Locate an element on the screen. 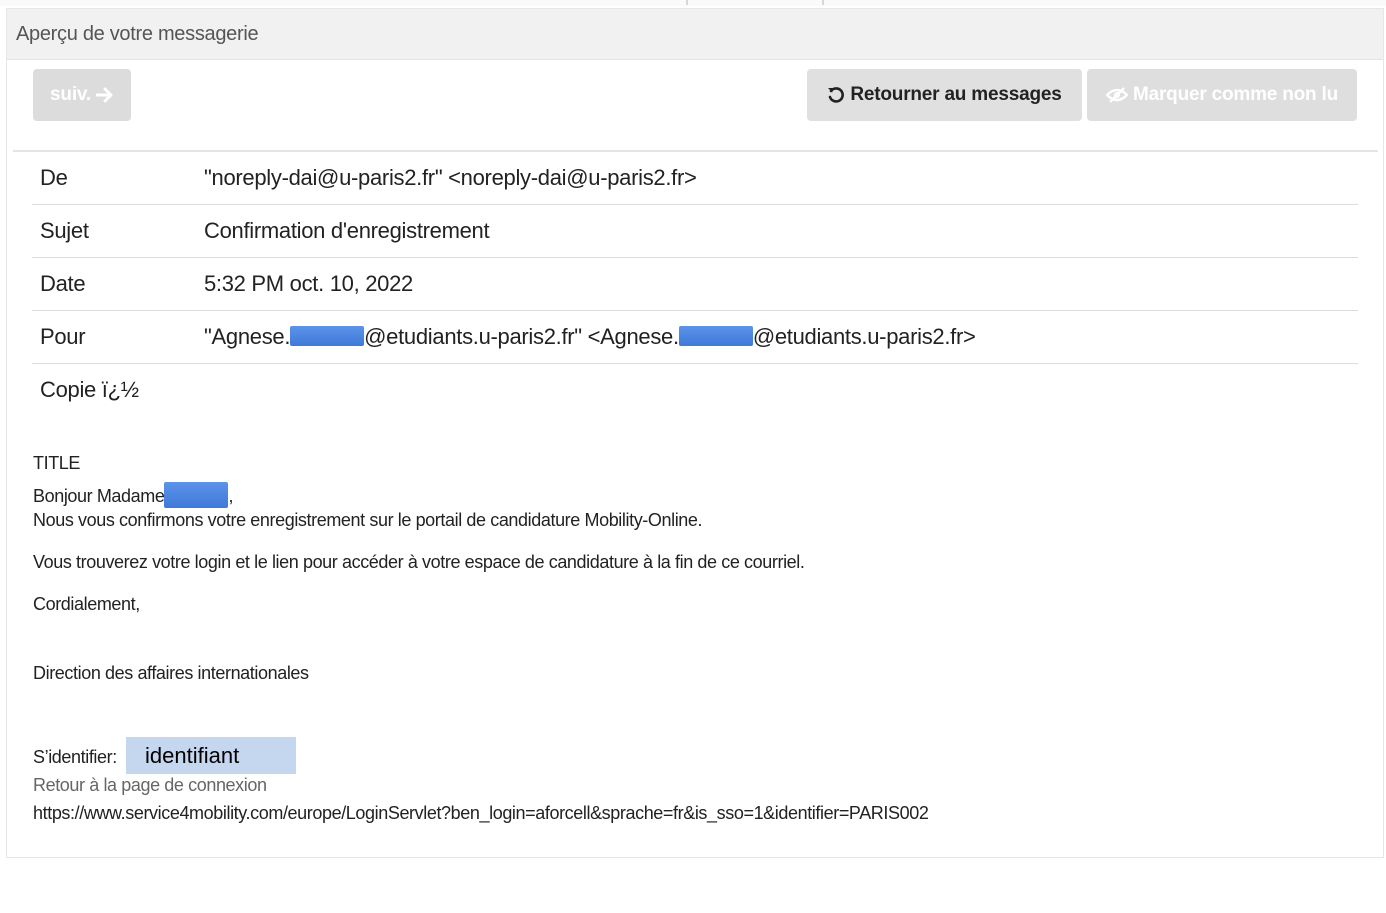 The image size is (1386, 913). eye-slash-icon is located at coordinates (1116, 95).